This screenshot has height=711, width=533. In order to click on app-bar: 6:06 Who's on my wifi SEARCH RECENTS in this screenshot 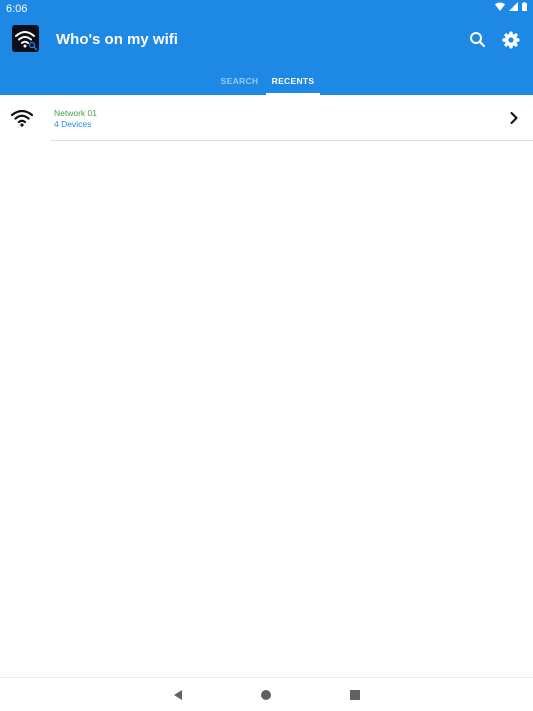, I will do `click(266, 47)`.